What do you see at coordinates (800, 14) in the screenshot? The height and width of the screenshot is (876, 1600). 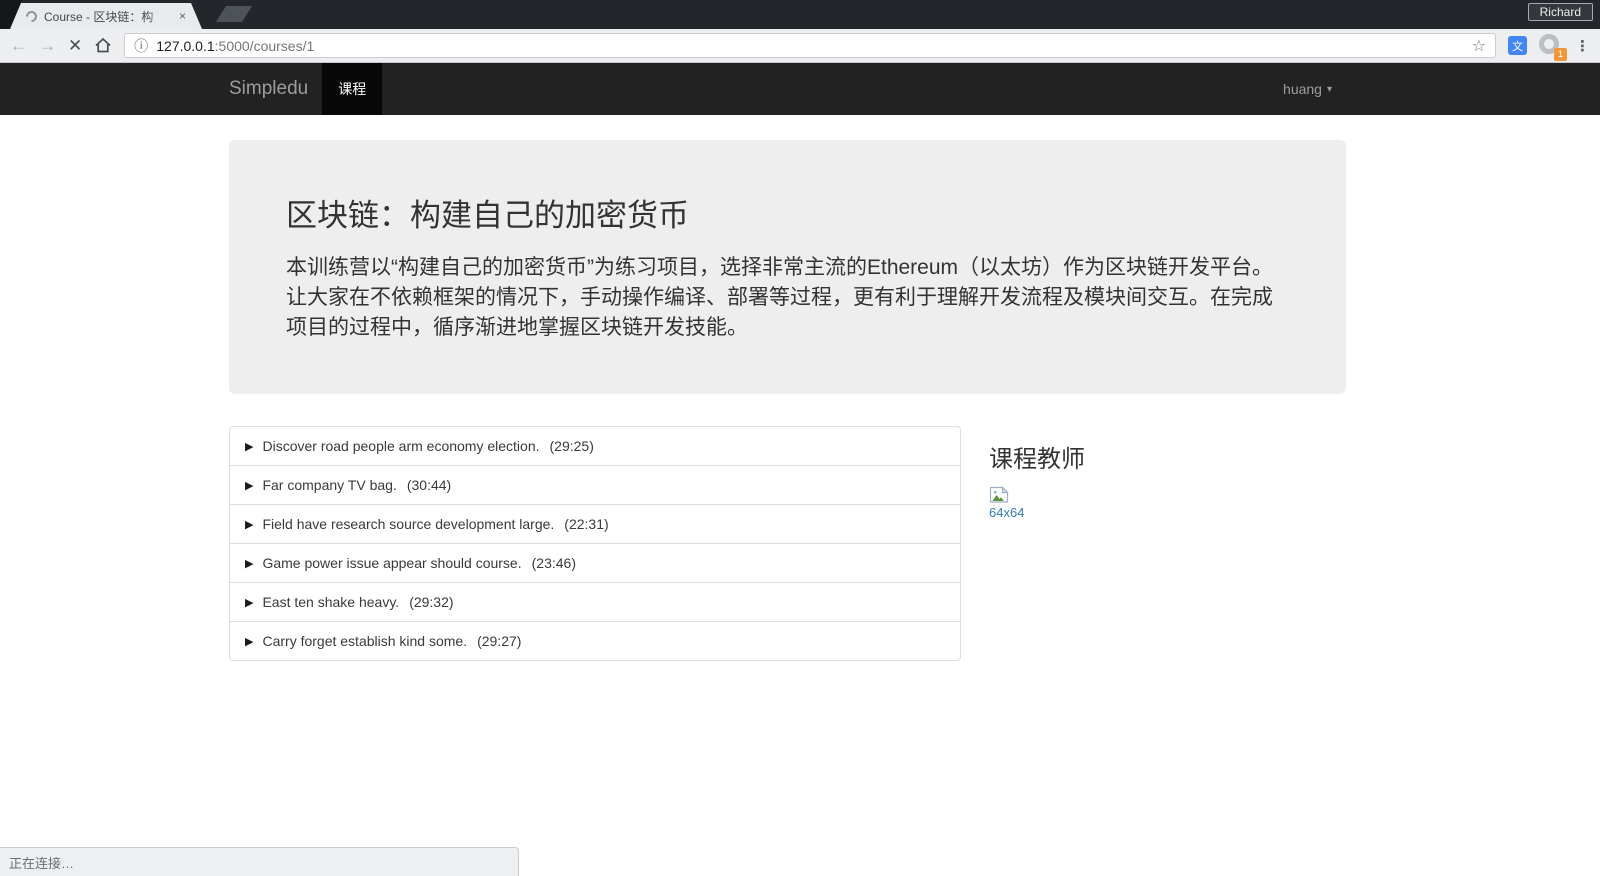 I see `tab-strip: Course - 区块链：构 × Richard` at bounding box center [800, 14].